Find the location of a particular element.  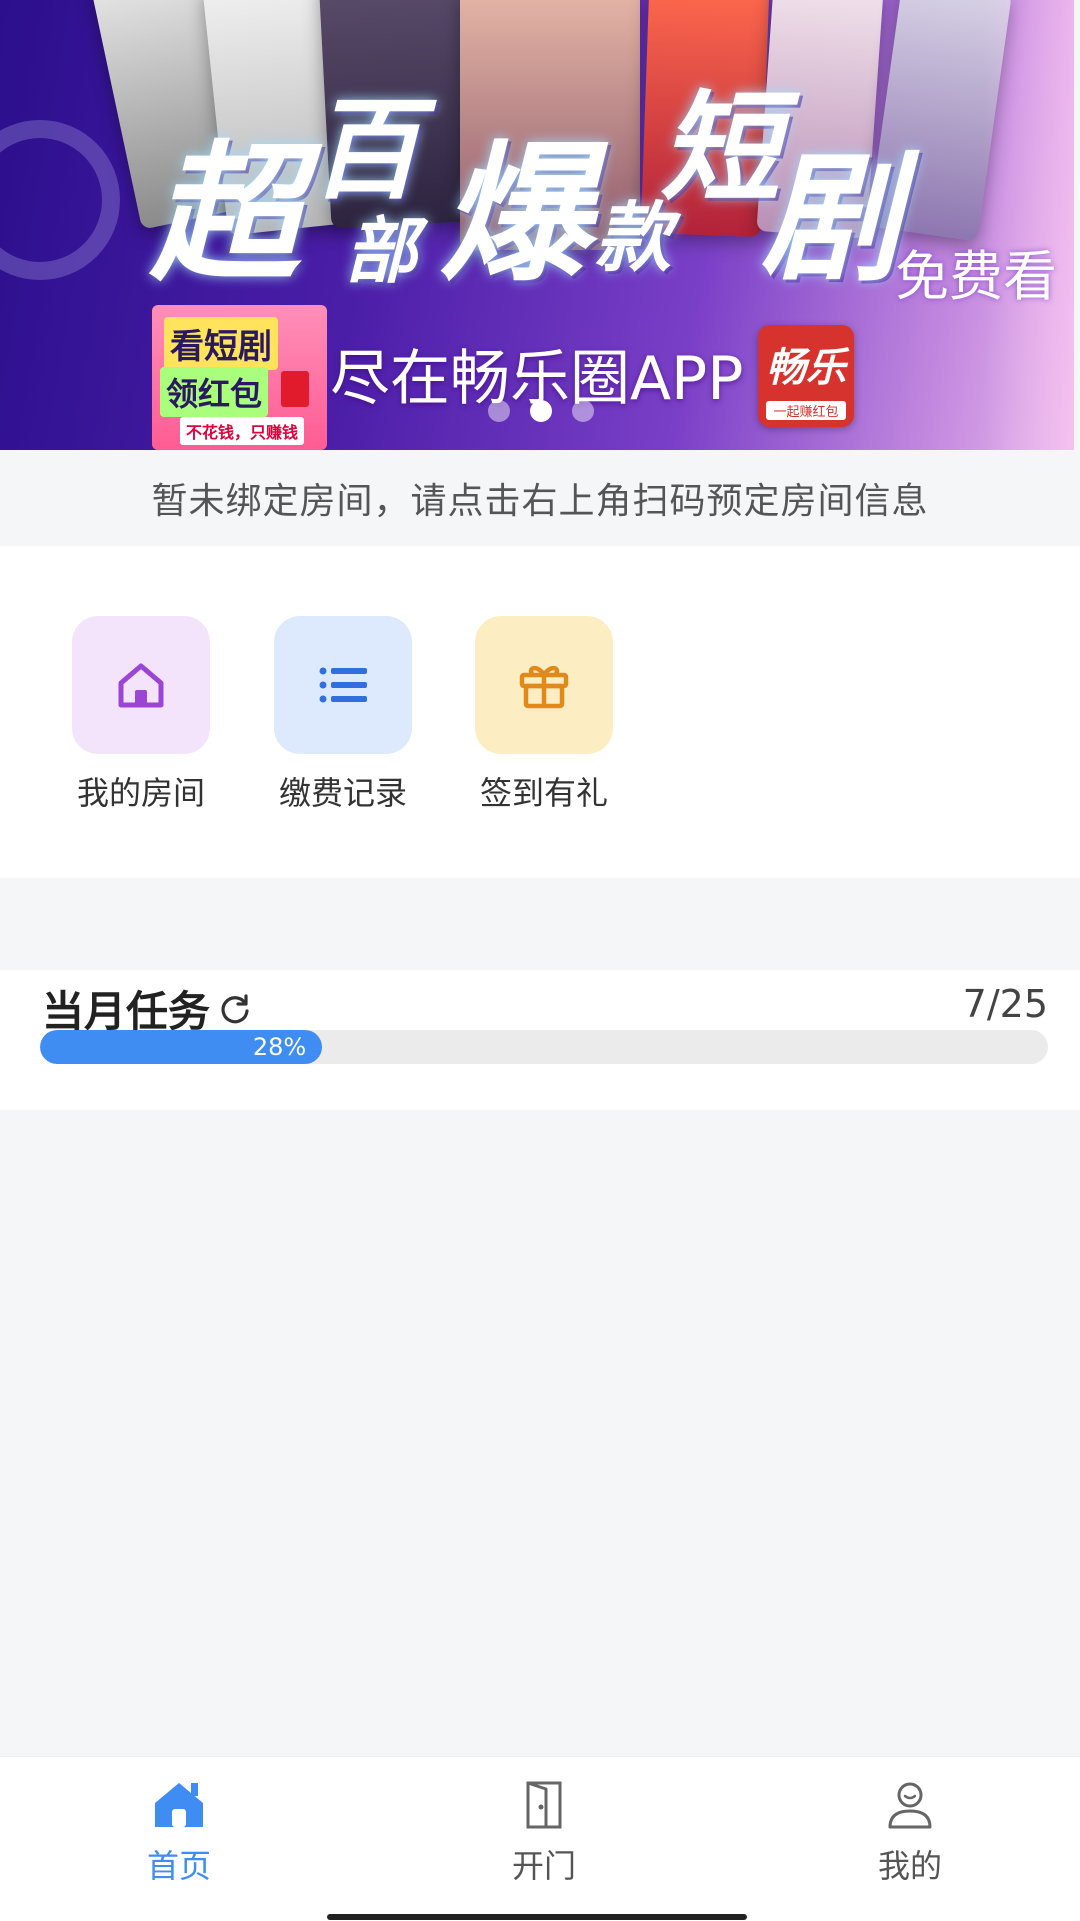

app-logo-subtext: 一起赚红包 is located at coordinates (806, 410).